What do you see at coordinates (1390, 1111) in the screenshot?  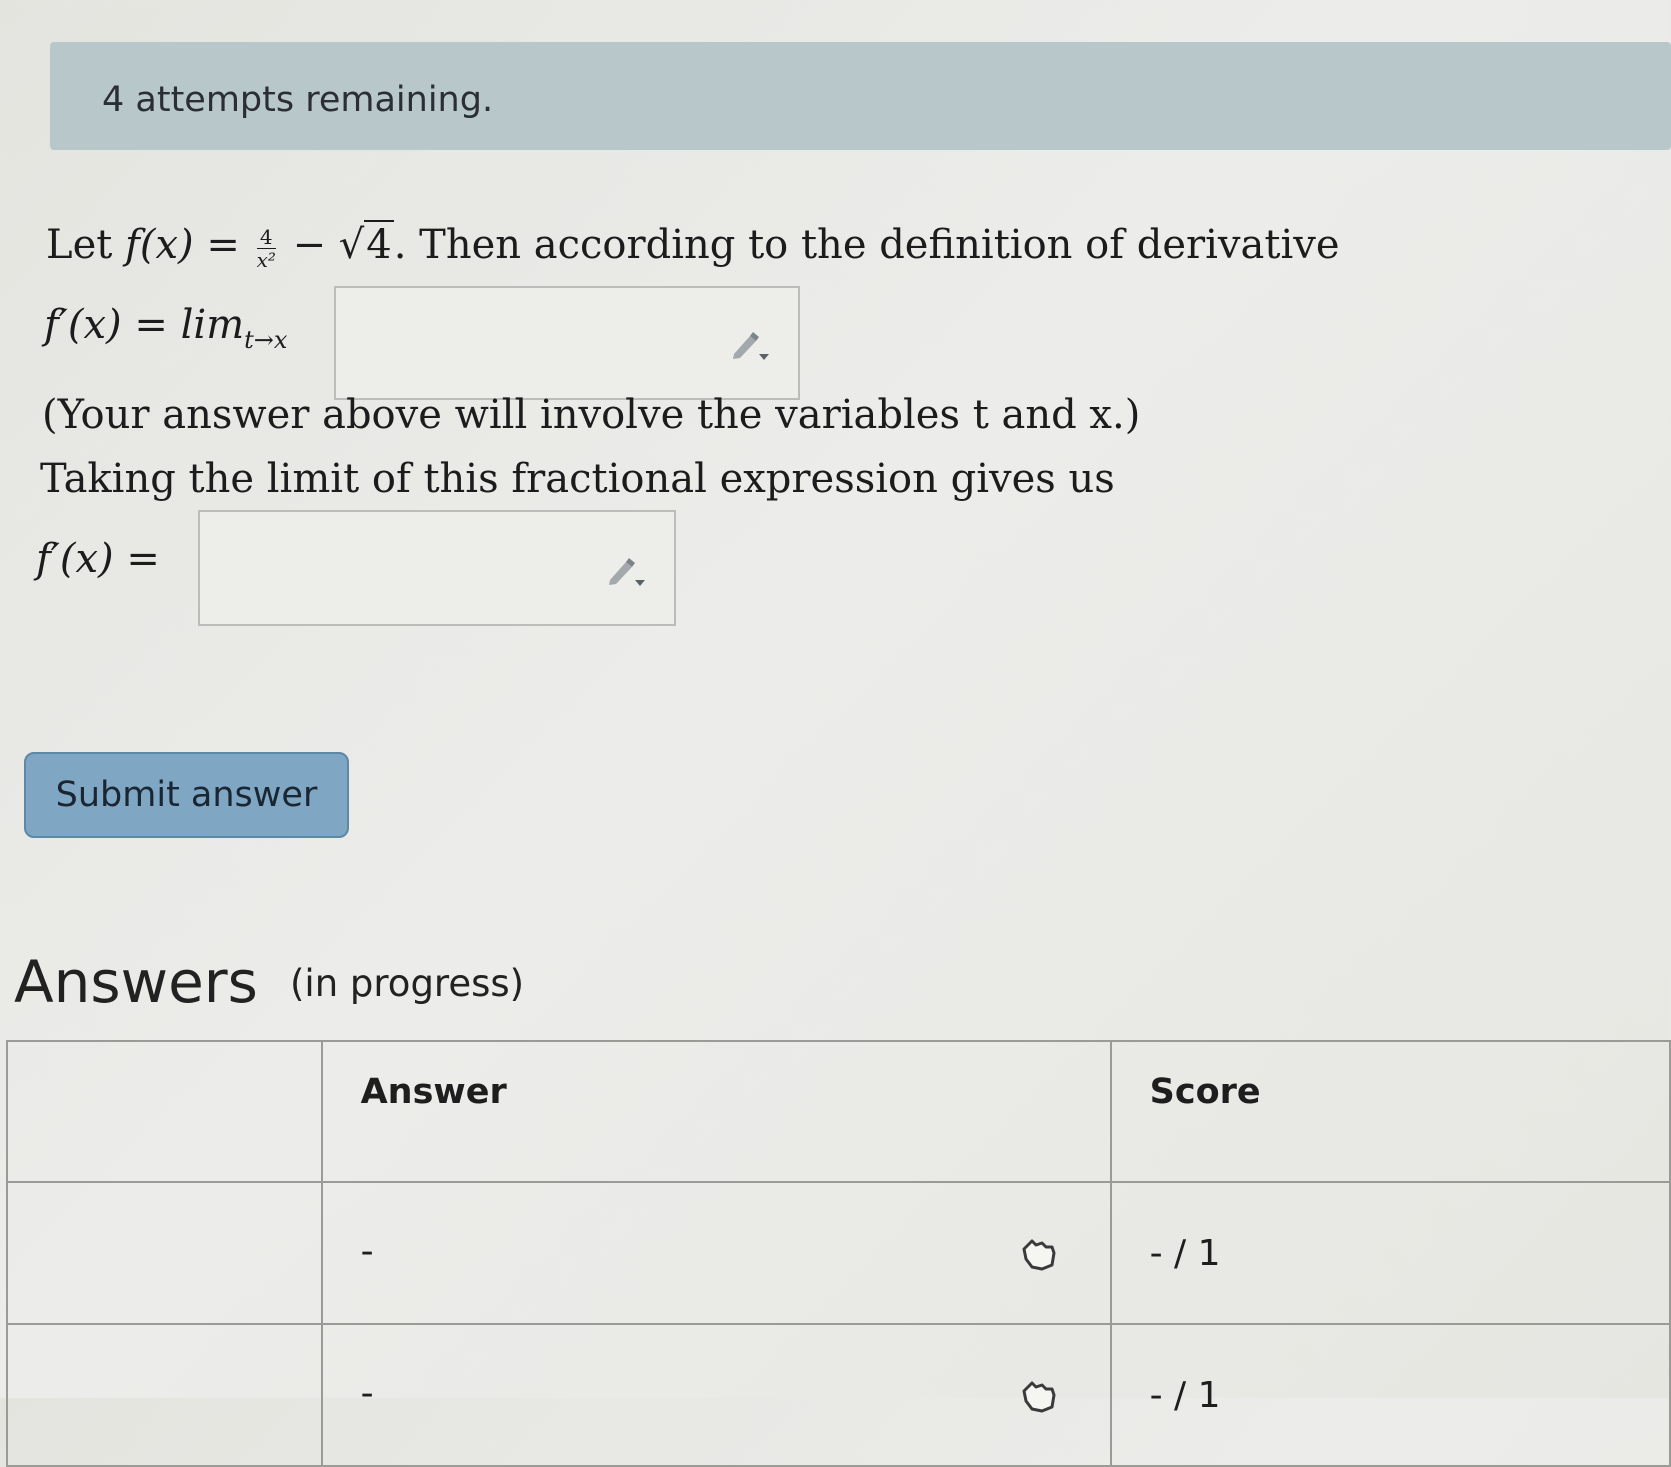 I see `column-header-score: Score` at bounding box center [1390, 1111].